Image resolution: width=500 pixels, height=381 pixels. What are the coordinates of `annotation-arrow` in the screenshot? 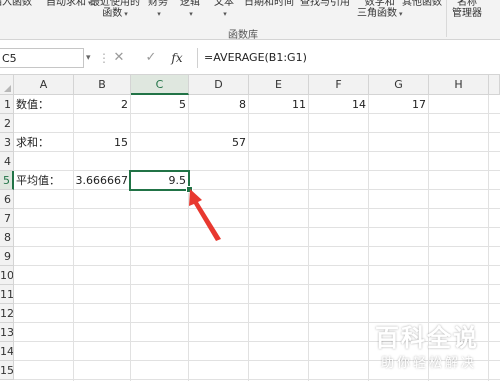 It's located at (205, 215).